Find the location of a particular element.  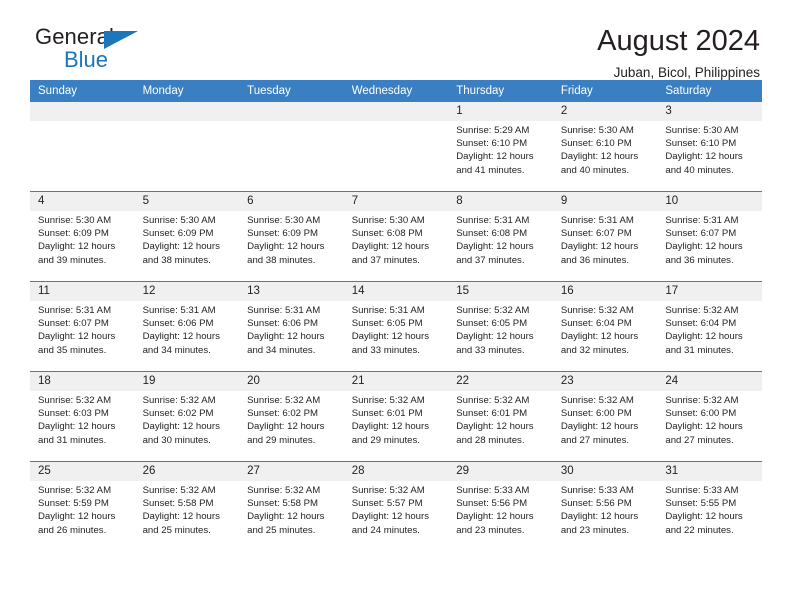

weekday-header-monday: Monday is located at coordinates (187, 91).